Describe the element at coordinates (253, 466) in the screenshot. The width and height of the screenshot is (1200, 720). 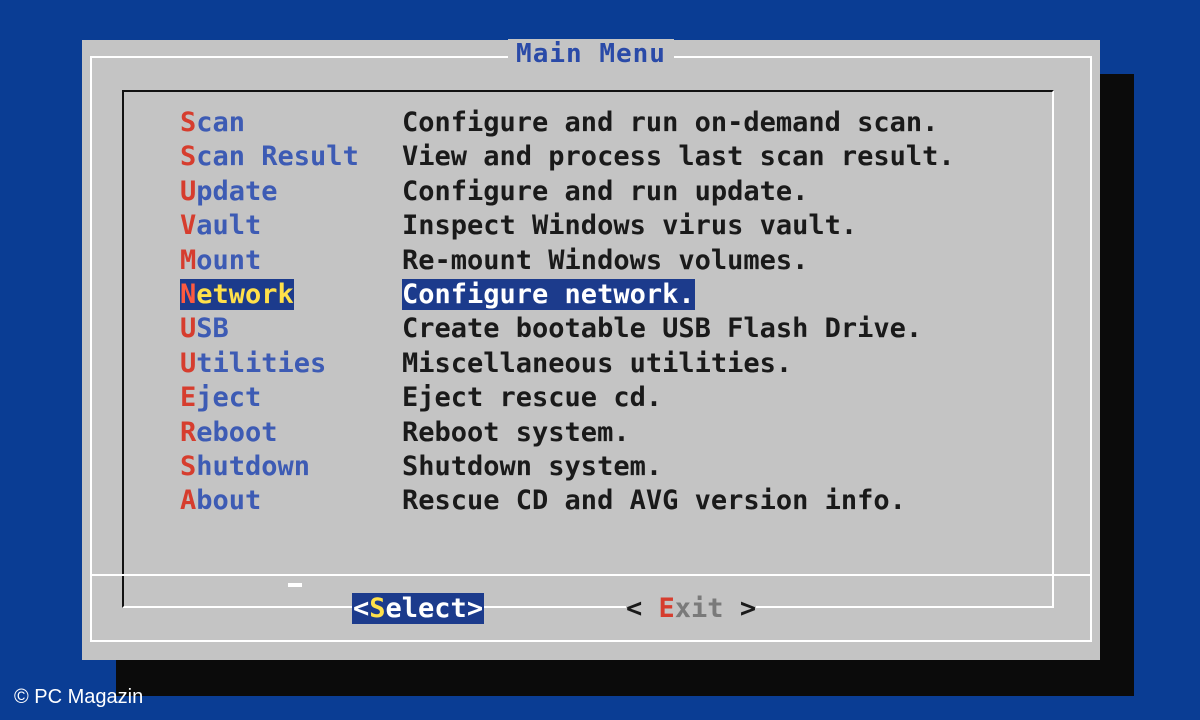
I see `menu-item-label: hutdown` at that location.